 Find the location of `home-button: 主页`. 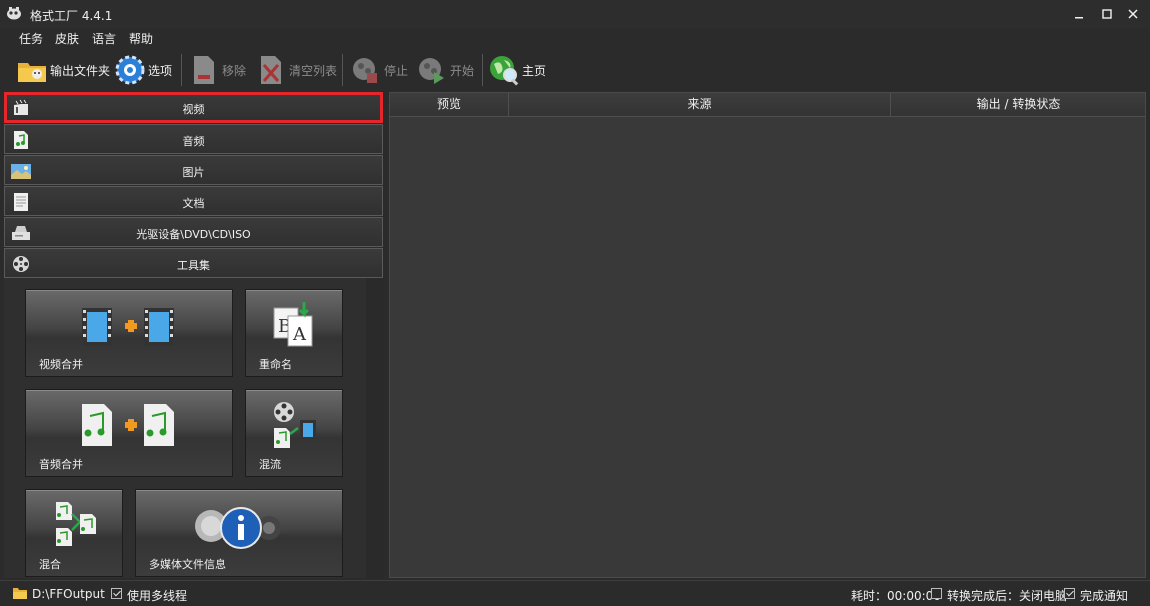

home-button: 主页 is located at coordinates (517, 70).